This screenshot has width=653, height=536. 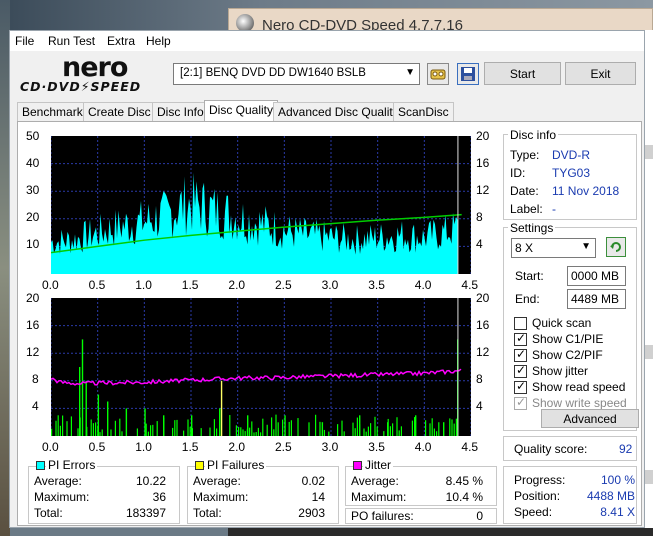 What do you see at coordinates (468, 74) in the screenshot?
I see `save-button` at bounding box center [468, 74].